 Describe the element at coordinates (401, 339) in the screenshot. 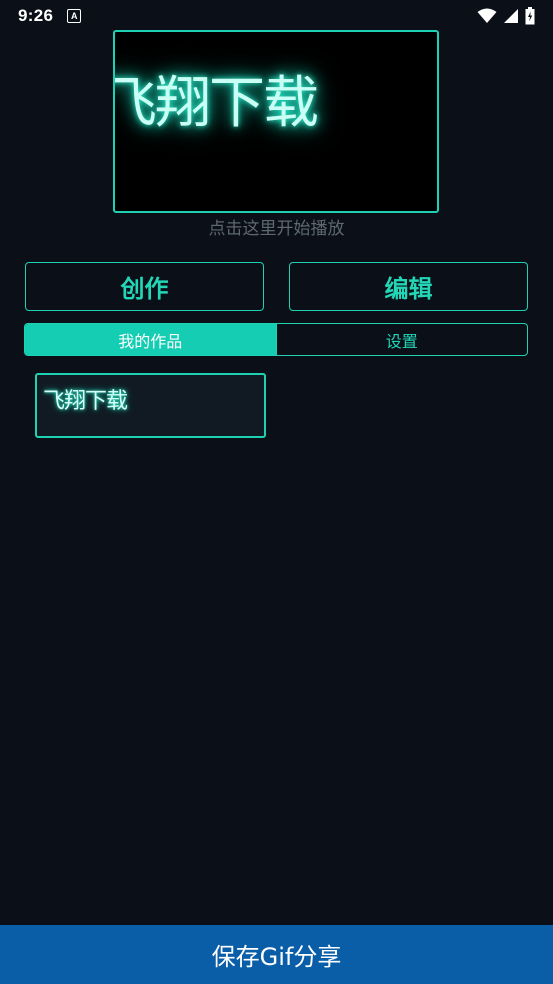

I see `tab-settings: 设置` at that location.